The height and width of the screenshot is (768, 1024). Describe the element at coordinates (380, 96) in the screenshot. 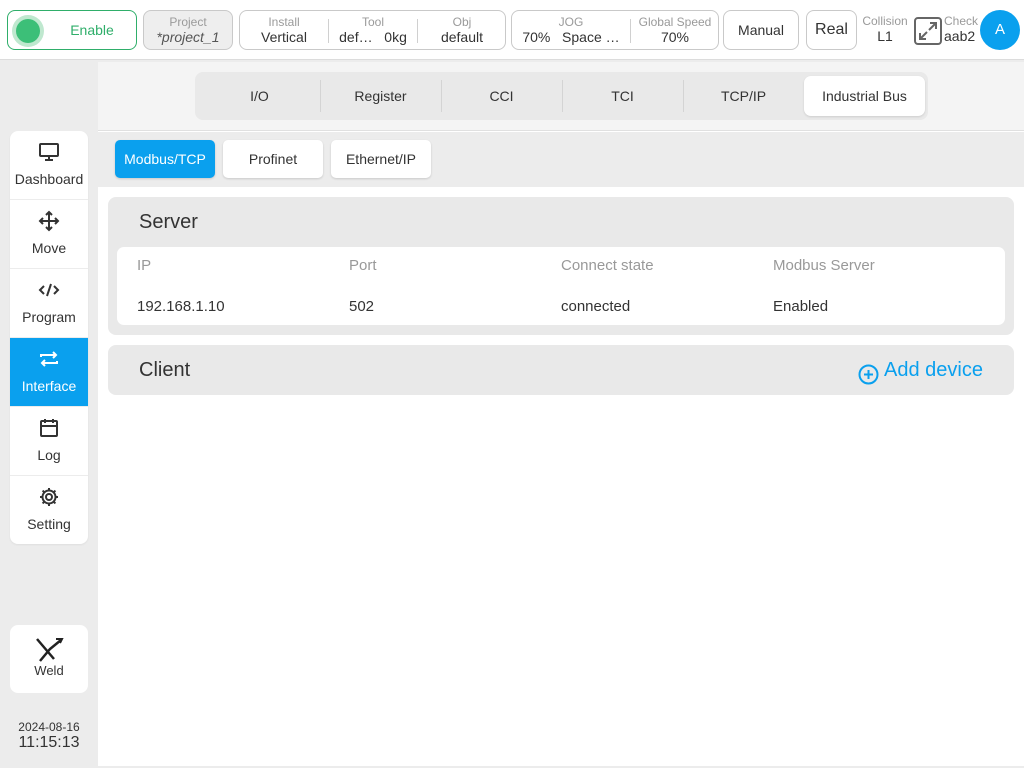

I see `tab-register: Register` at that location.